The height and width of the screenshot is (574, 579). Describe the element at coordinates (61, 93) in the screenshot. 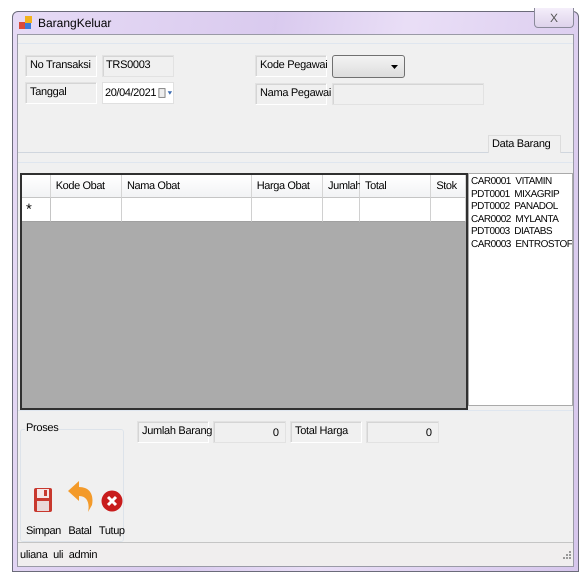

I see `field-label: Tanggal` at that location.